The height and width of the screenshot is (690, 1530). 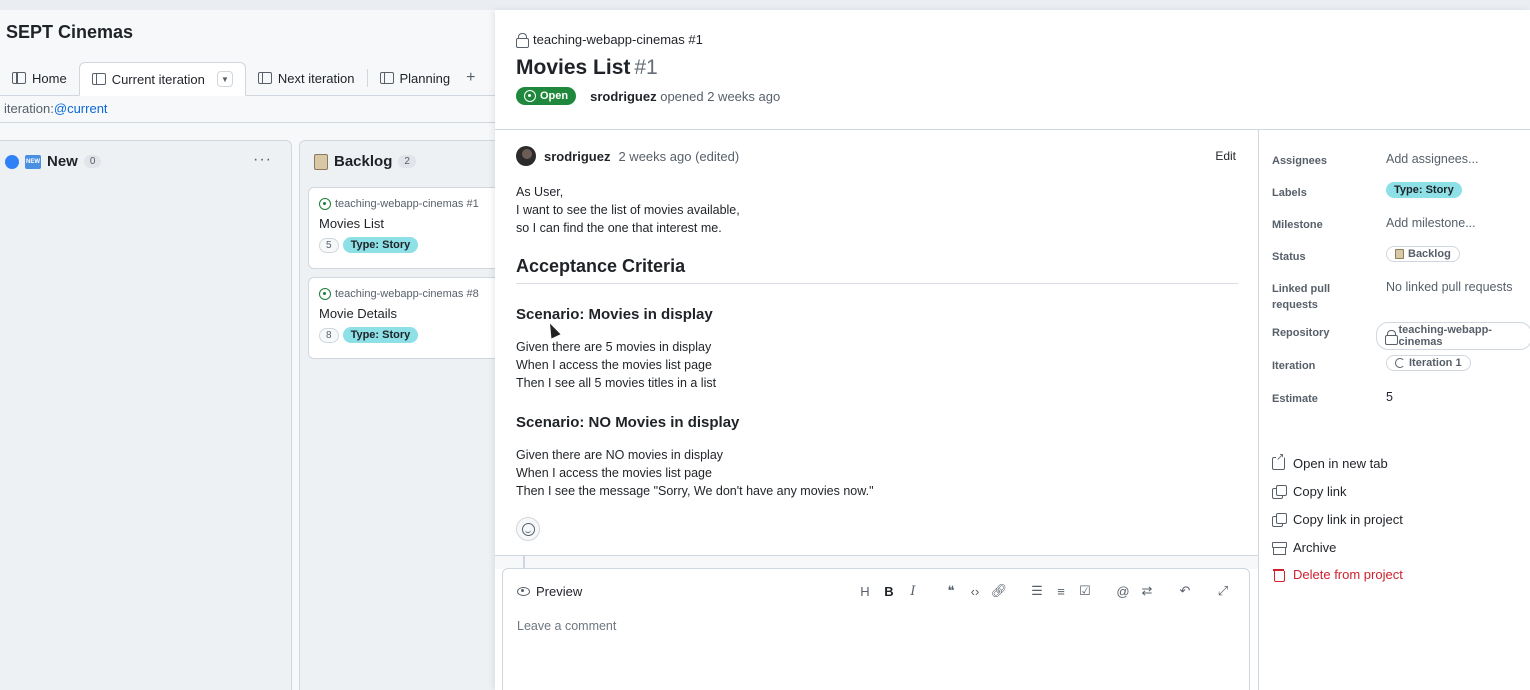 I want to click on estimate-value: 5, so click(x=1389, y=396).